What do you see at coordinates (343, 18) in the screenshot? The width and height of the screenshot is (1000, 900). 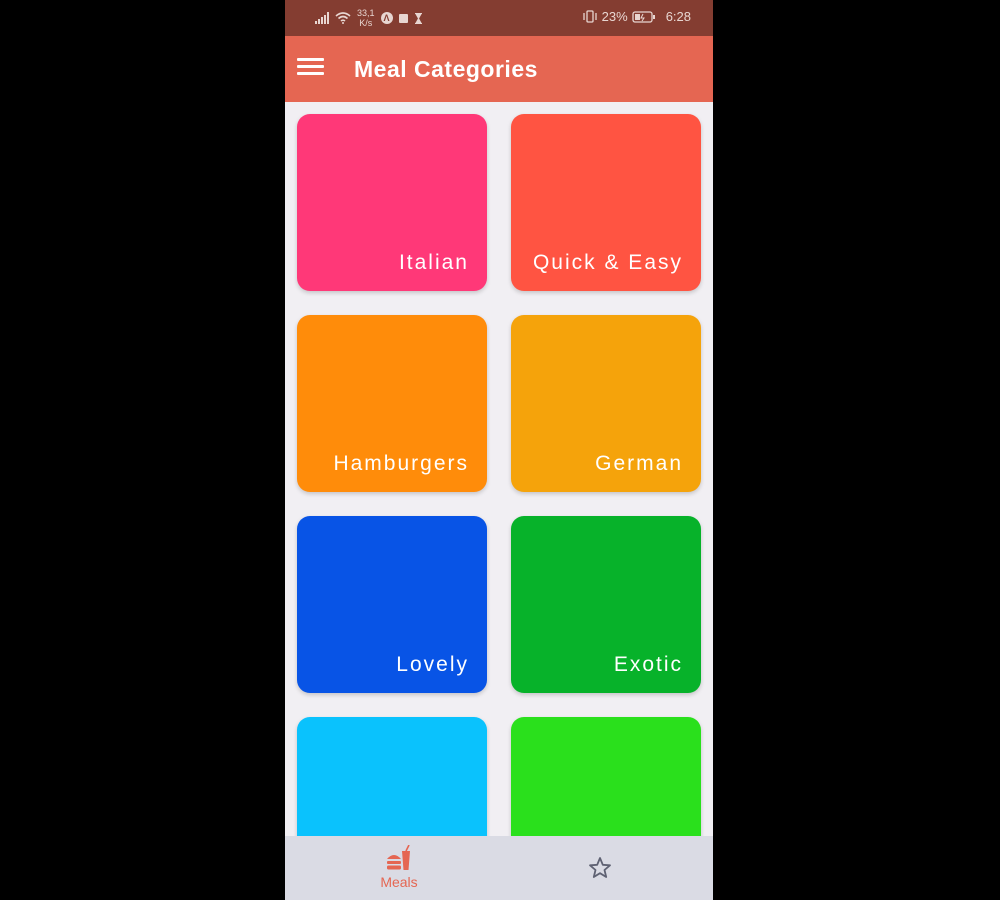 I see `wifi-icon` at bounding box center [343, 18].